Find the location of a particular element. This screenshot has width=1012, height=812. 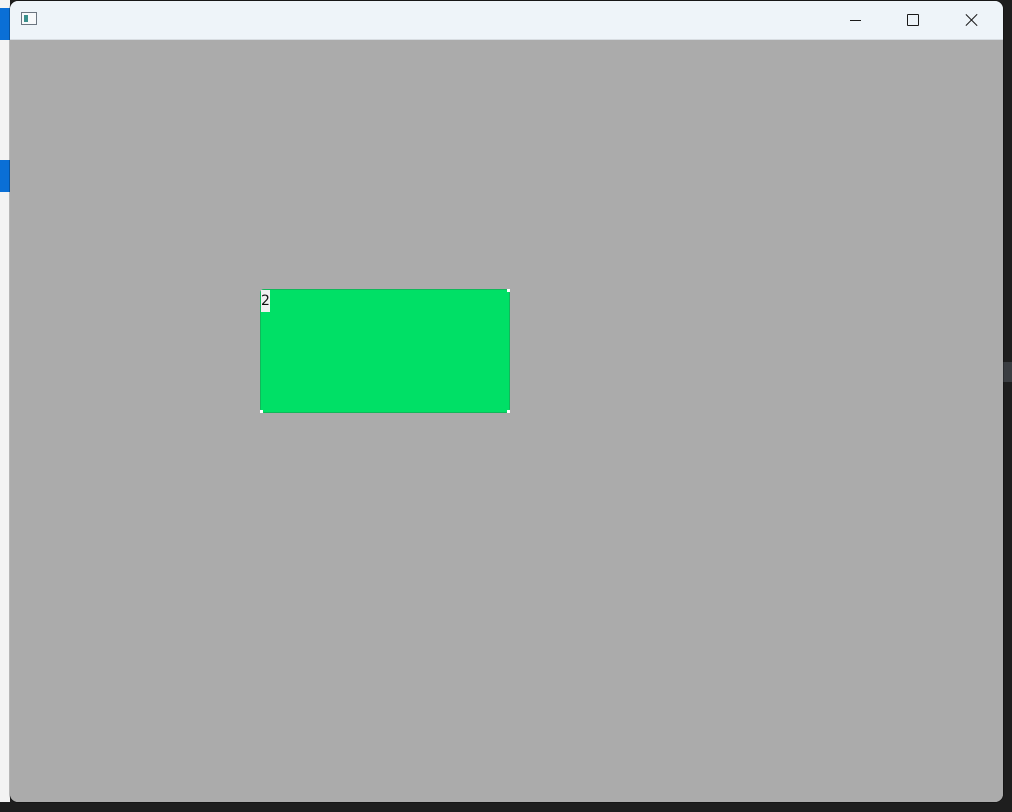

background-editor-right-edge is located at coordinates (1007, 406).